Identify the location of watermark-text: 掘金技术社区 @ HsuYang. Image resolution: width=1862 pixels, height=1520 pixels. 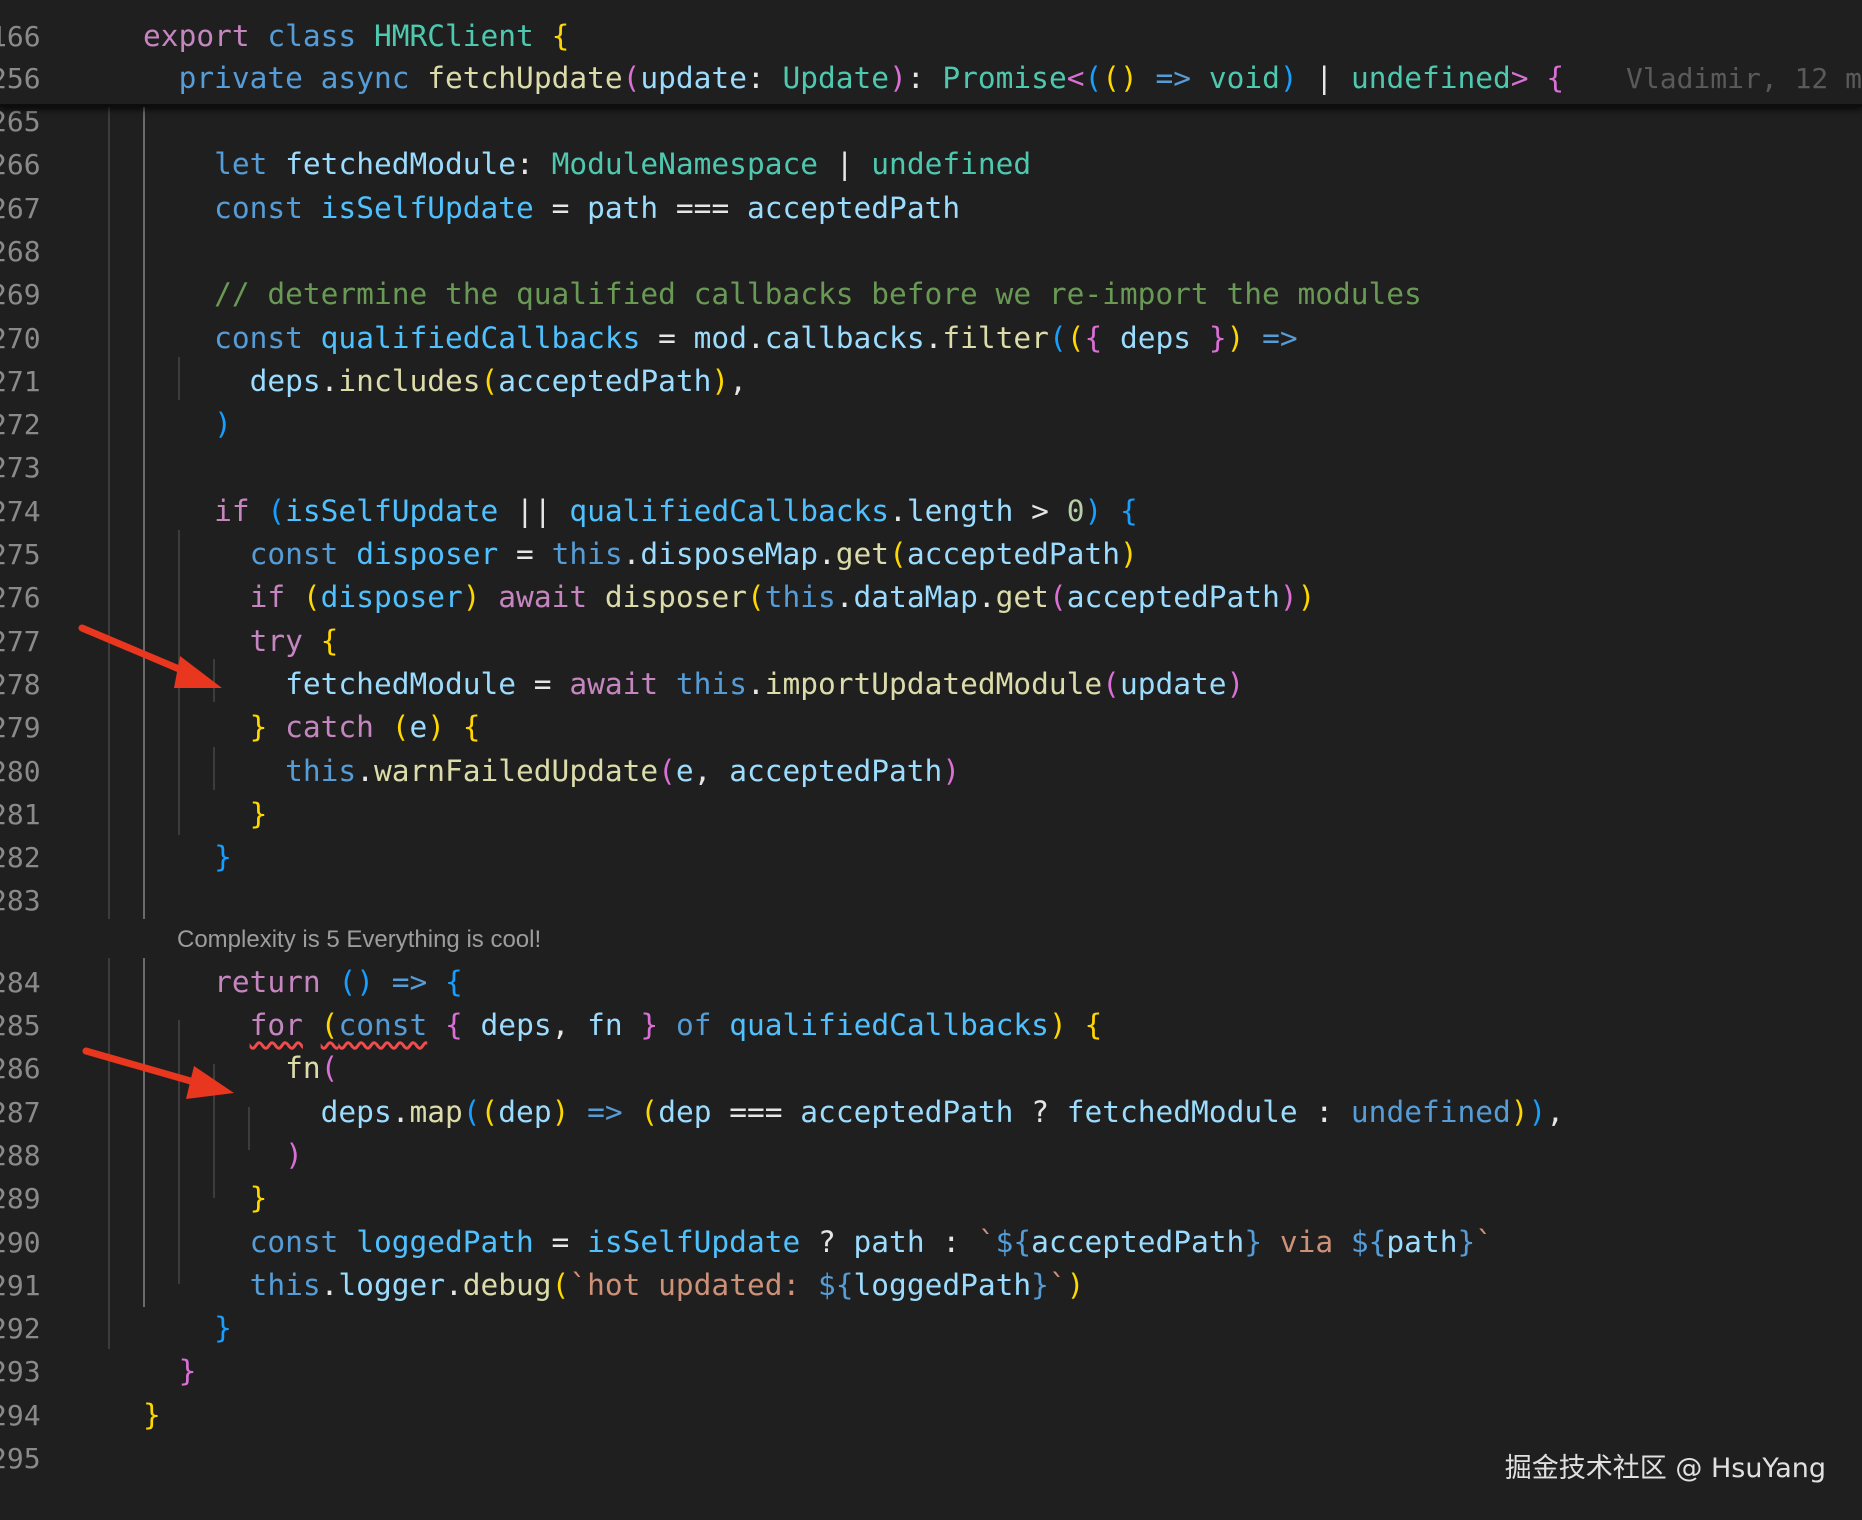
(1665, 1468).